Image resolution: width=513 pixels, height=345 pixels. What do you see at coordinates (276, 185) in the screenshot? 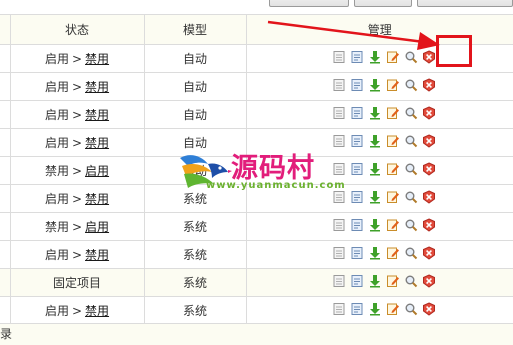
I see `watermark-url: www.yuanmacun.com` at bounding box center [276, 185].